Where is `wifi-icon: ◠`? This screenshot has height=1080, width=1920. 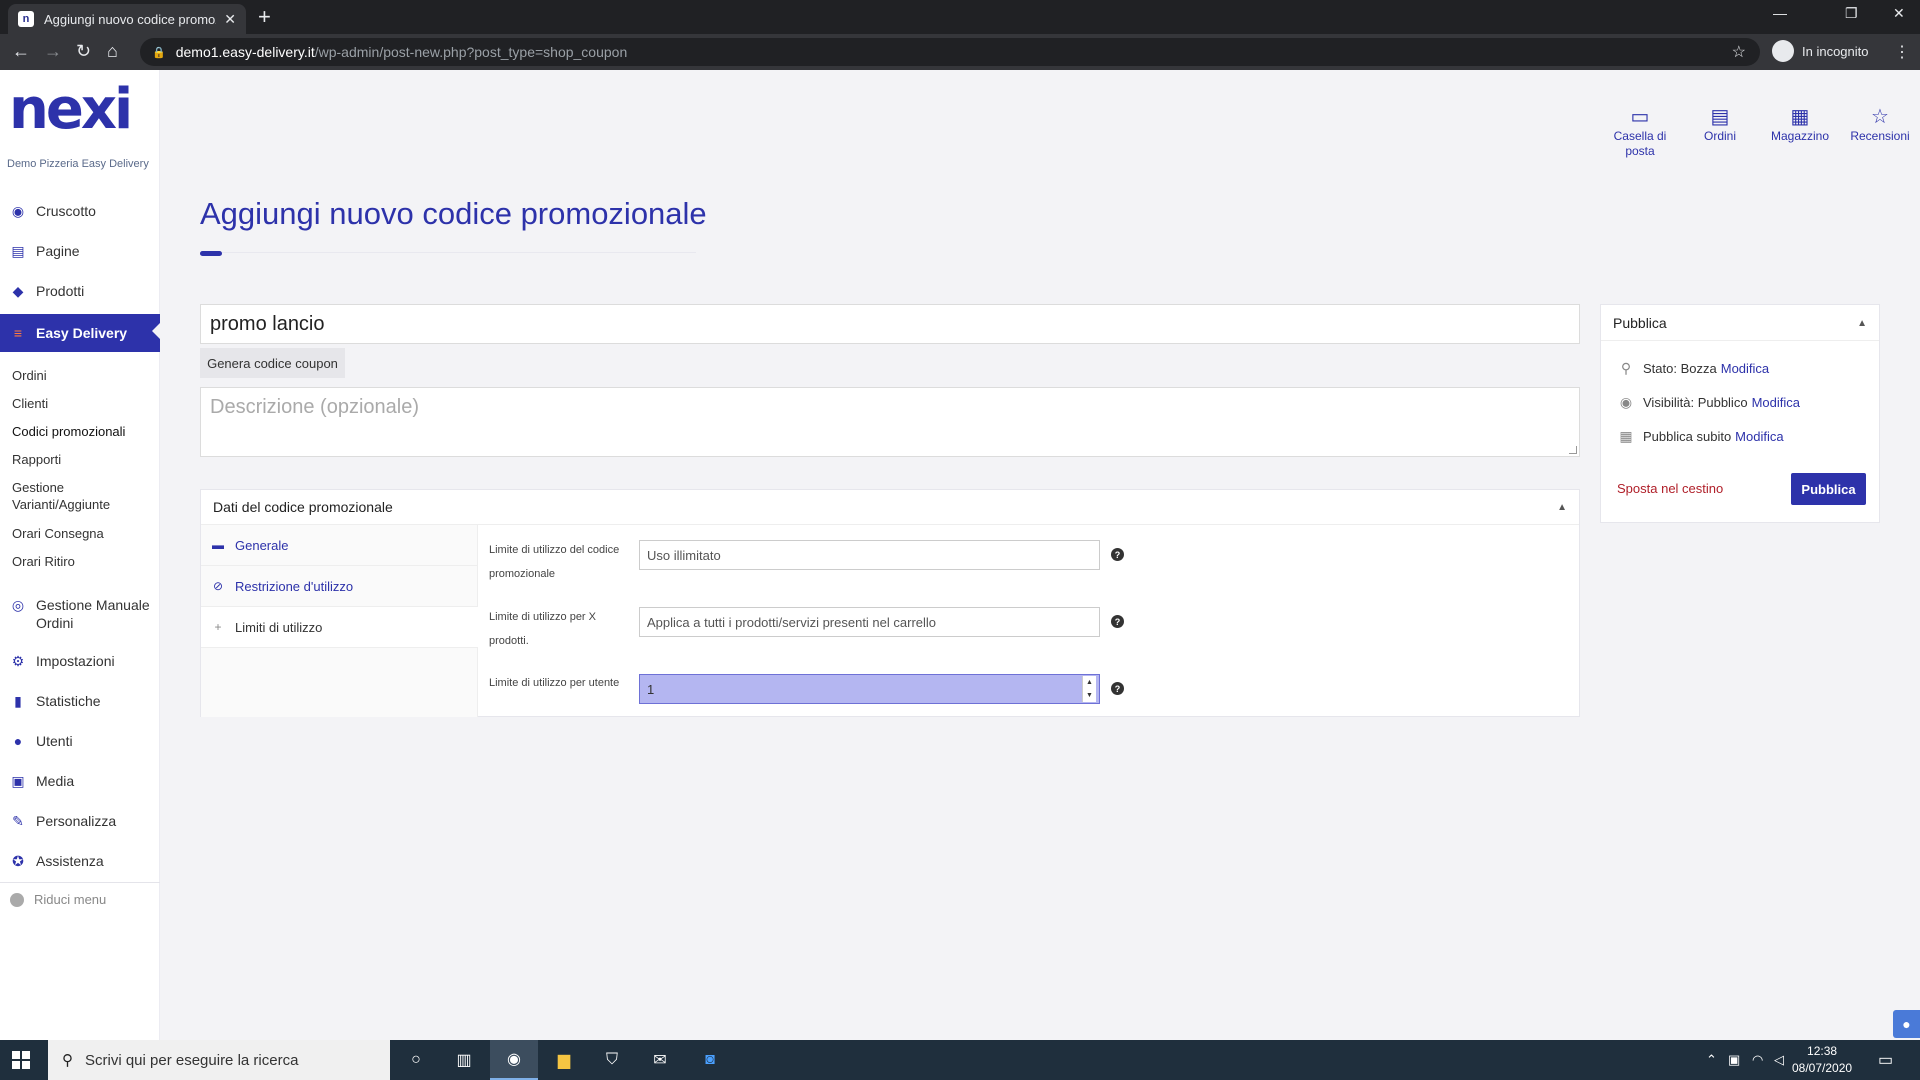 wifi-icon: ◠ is located at coordinates (1757, 1060).